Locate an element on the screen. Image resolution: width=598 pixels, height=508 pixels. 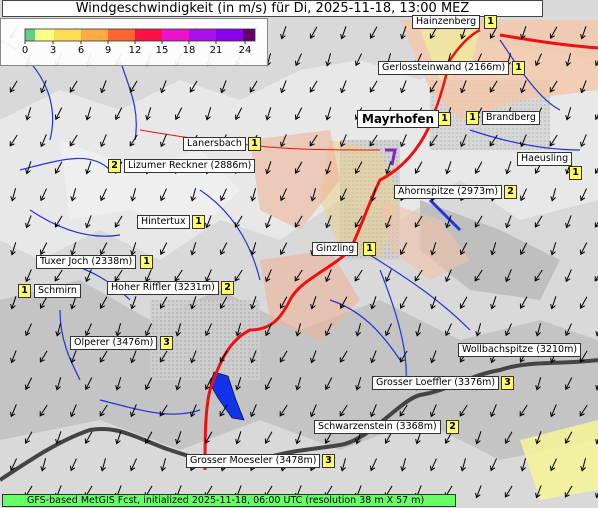
place-label: Hainzenberg is located at coordinates (446, 22).